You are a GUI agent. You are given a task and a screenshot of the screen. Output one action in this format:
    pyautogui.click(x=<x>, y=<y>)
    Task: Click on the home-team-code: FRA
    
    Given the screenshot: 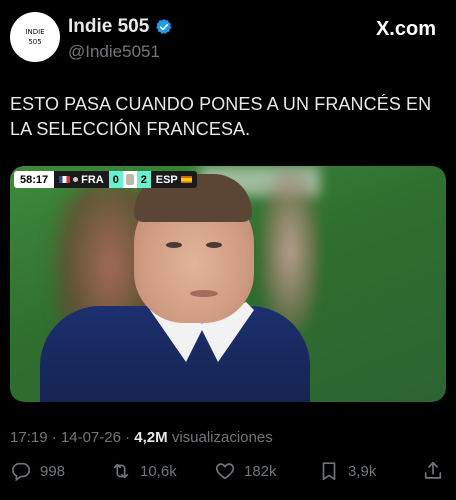 What is the action you would take?
    pyautogui.click(x=92, y=179)
    